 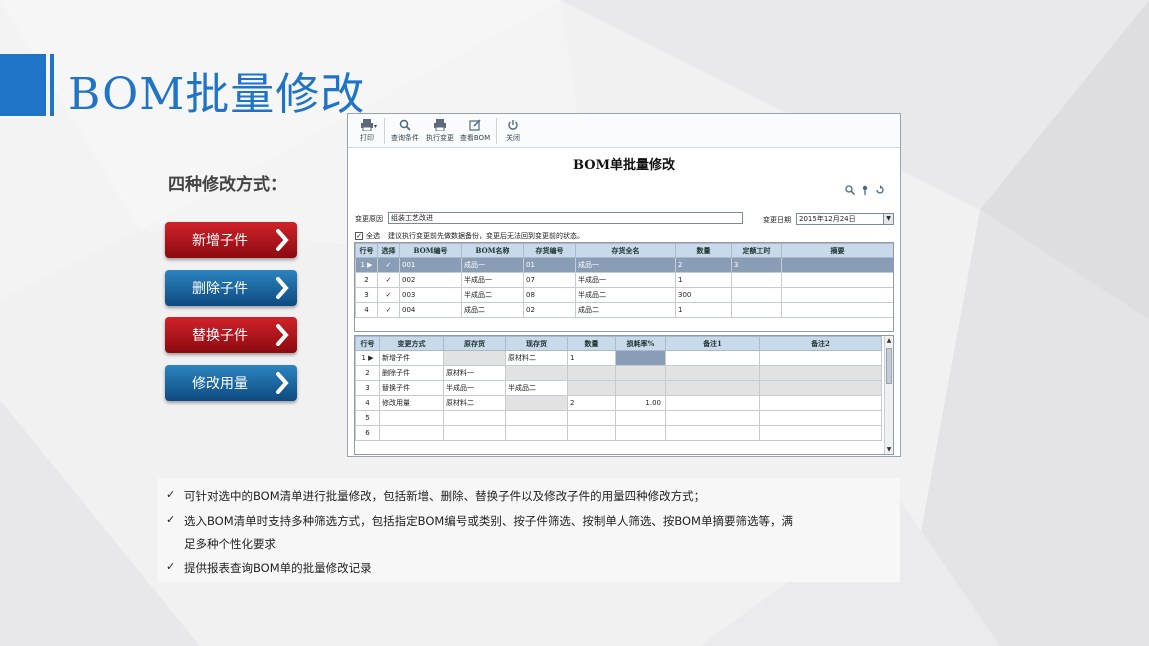 What do you see at coordinates (474, 343) in the screenshot?
I see `column-header: 原存货` at bounding box center [474, 343].